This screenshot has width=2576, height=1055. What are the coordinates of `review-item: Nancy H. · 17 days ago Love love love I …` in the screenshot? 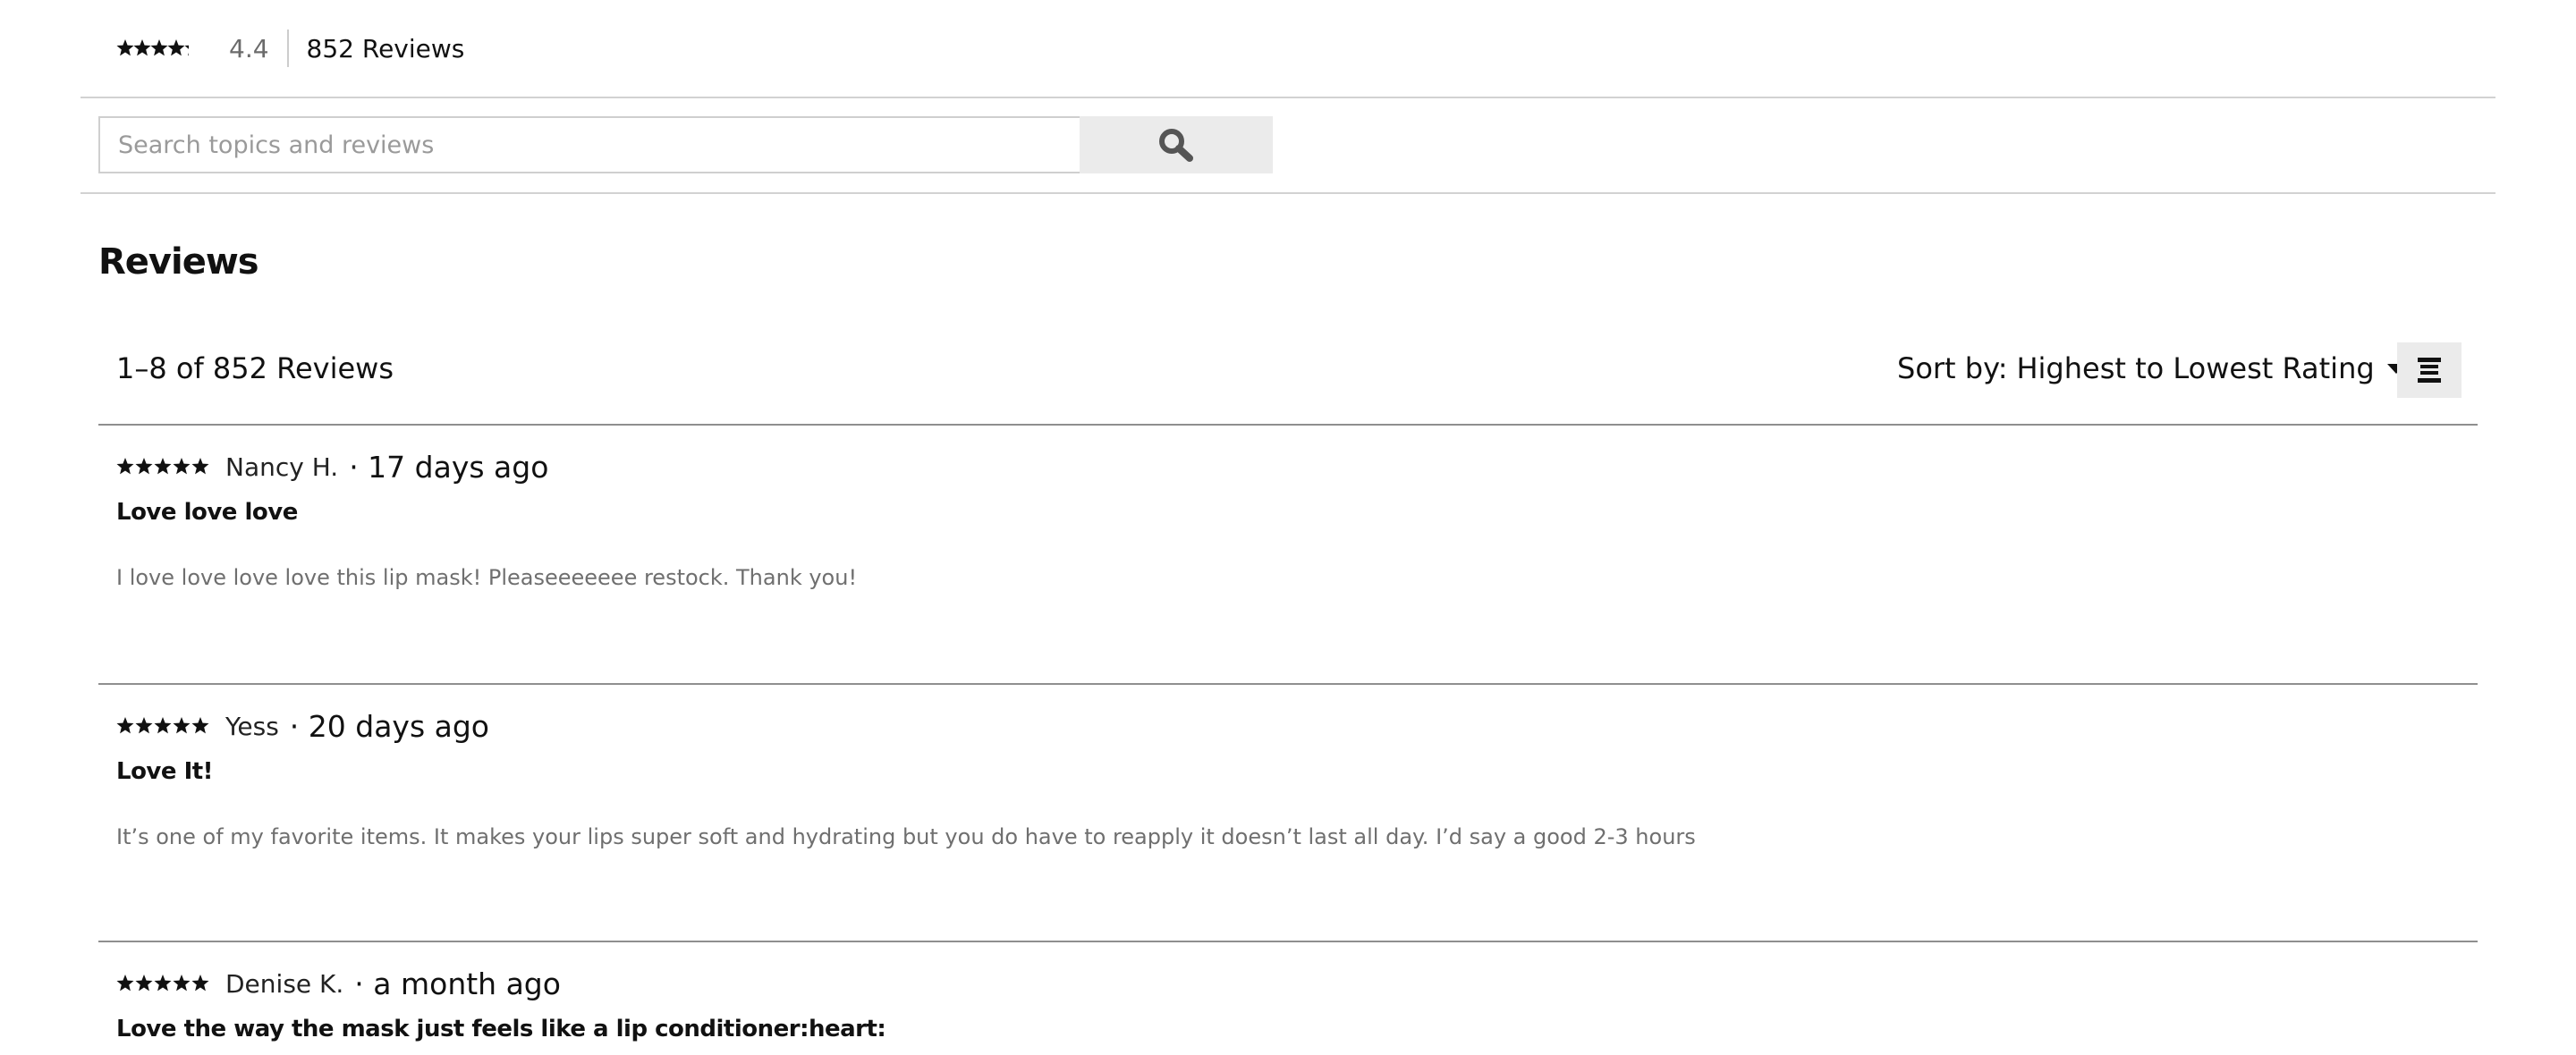 It's located at (1279, 519).